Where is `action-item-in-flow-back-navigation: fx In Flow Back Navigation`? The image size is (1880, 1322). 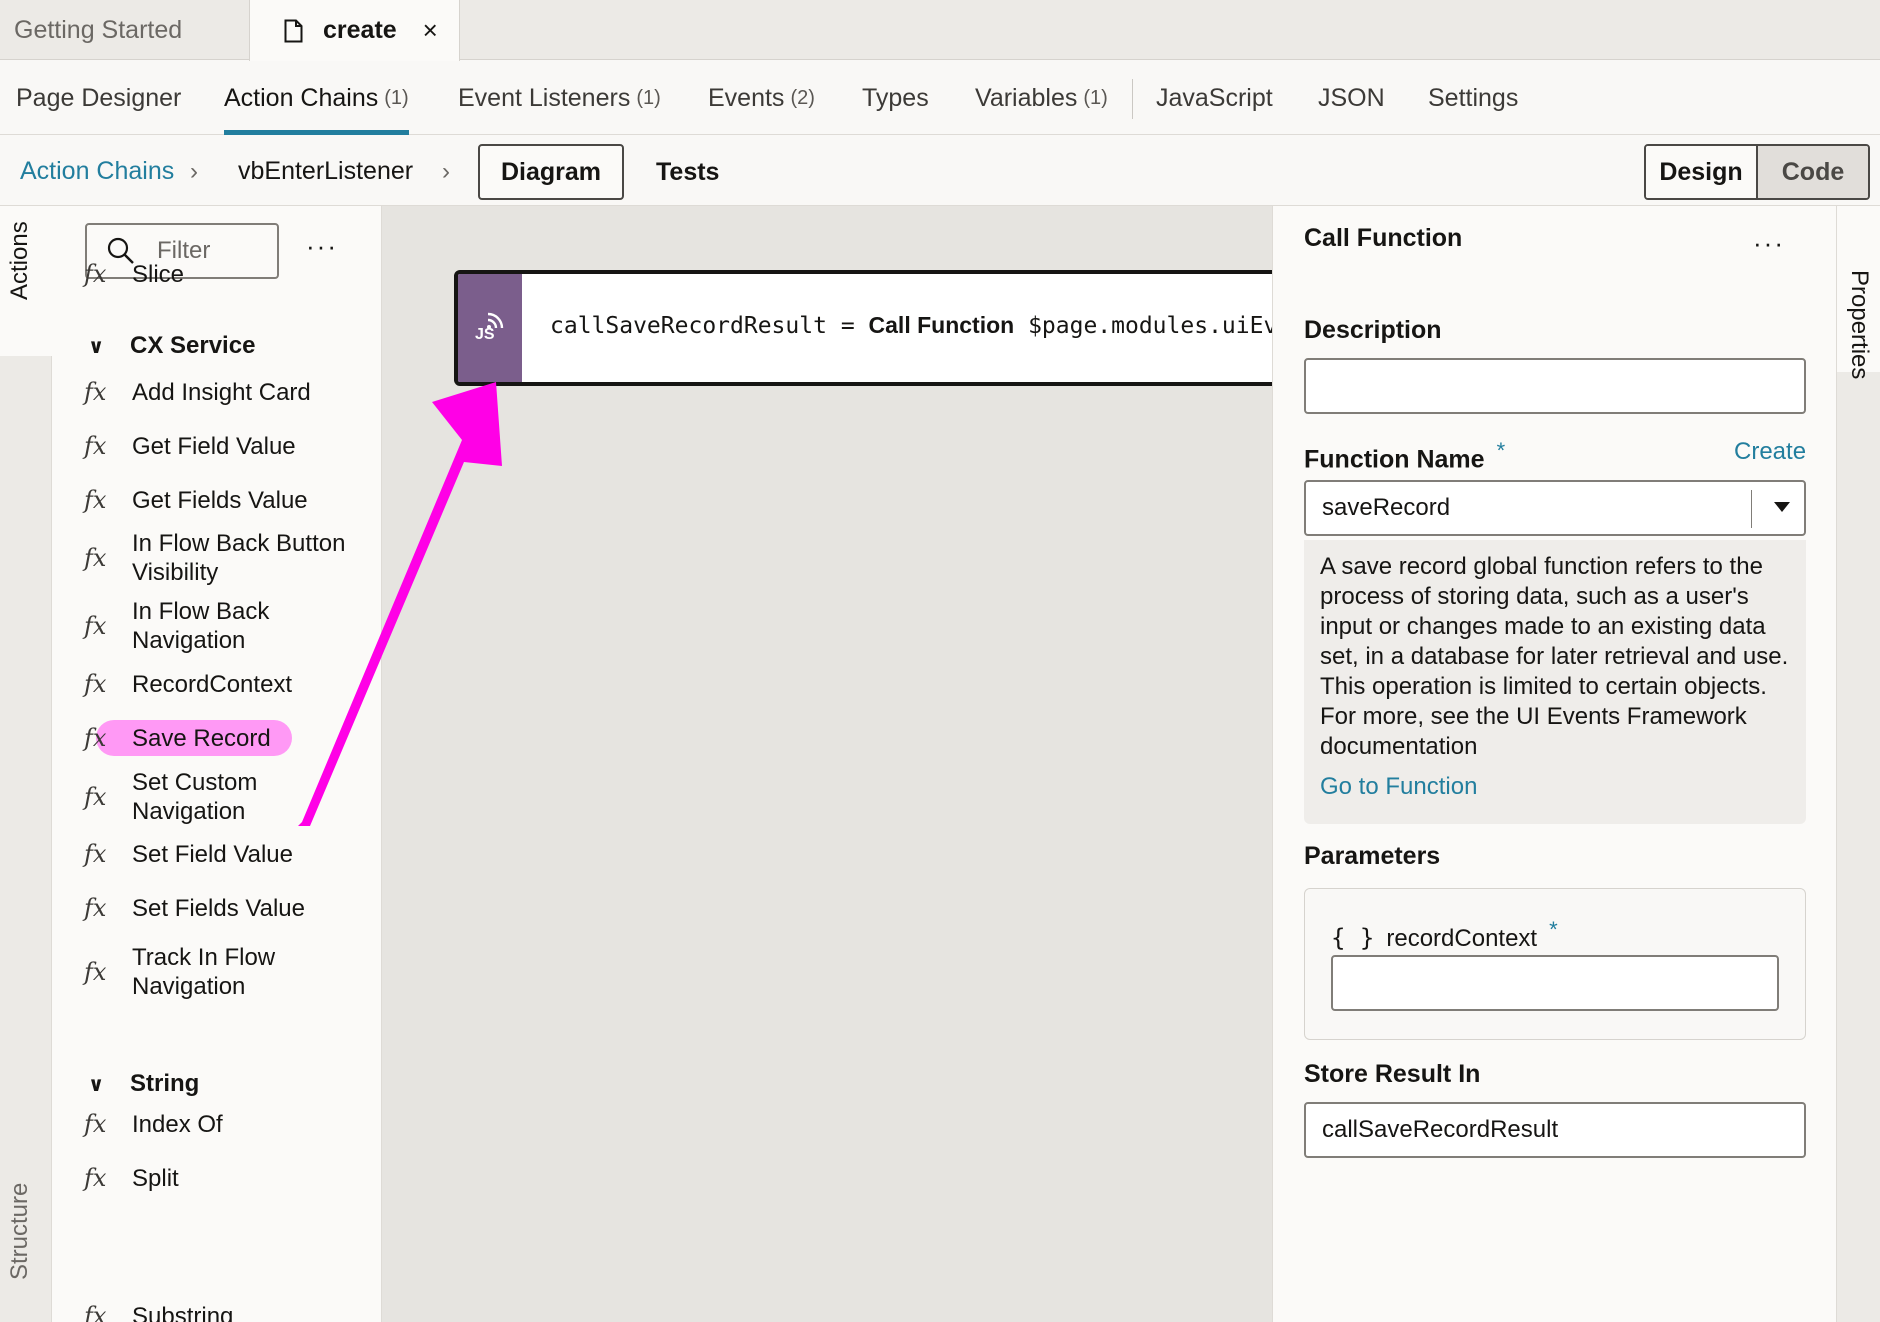 action-item-in-flow-back-navigation: fx In Flow Back Navigation is located at coordinates (204, 626).